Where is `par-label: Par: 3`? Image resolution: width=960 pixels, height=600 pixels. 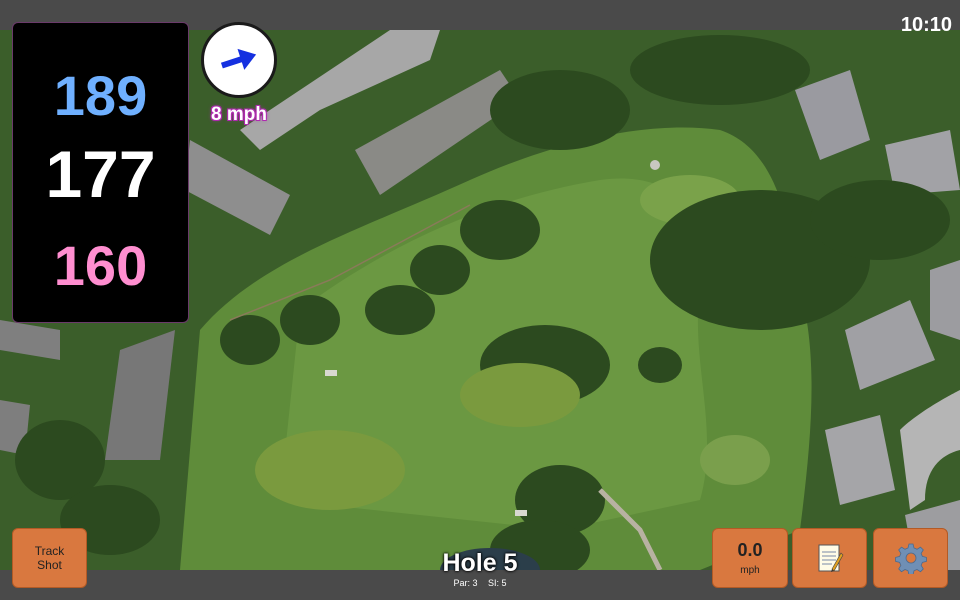
par-label: Par: 3 is located at coordinates (465, 583).